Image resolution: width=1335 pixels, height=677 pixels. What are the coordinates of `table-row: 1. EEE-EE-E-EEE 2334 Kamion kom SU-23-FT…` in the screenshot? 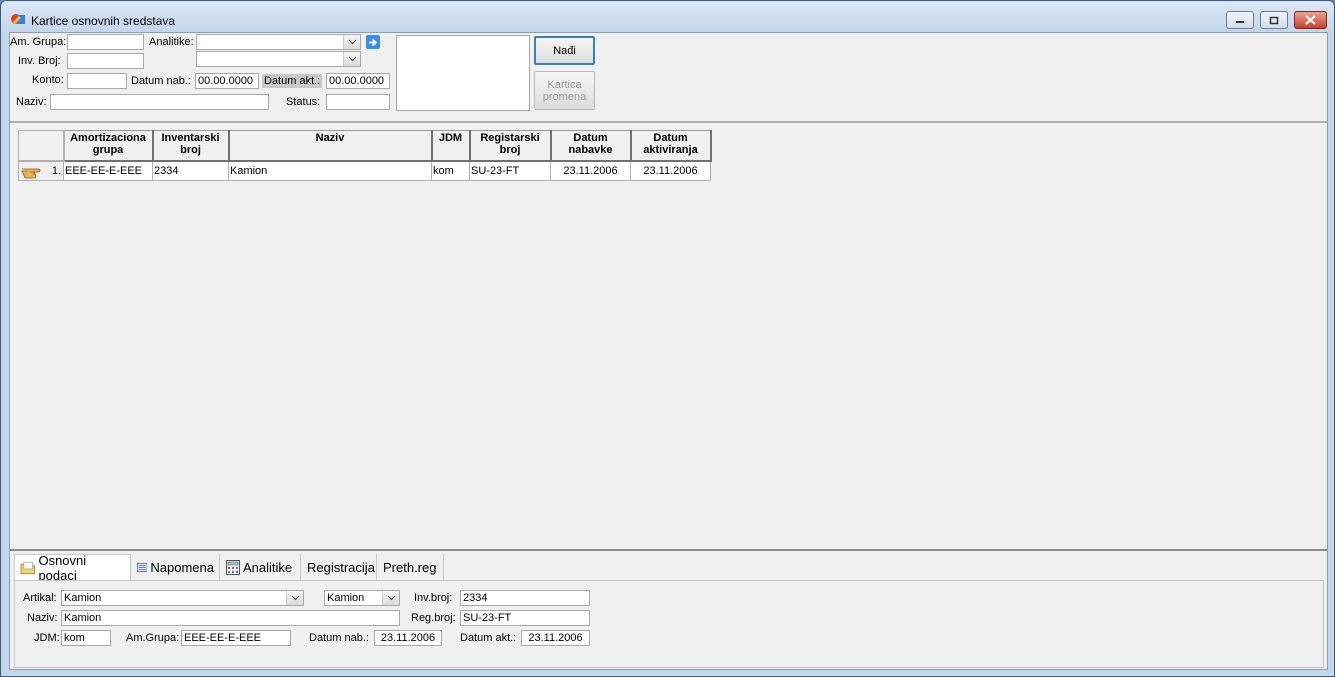 It's located at (364, 170).